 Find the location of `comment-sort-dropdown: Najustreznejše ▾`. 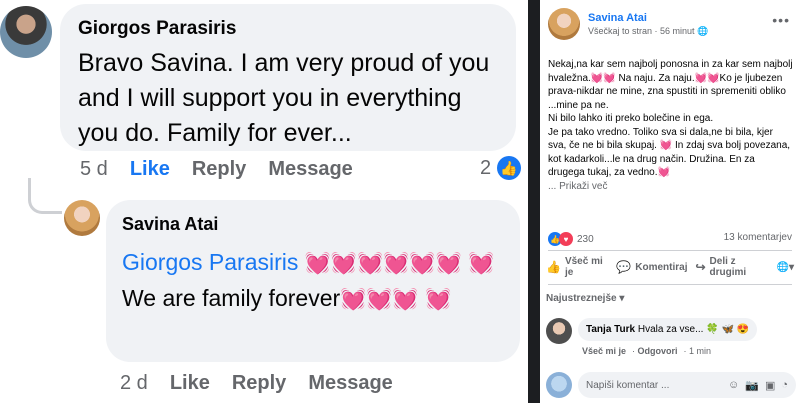

comment-sort-dropdown: Najustreznejše ▾ is located at coordinates (585, 298).